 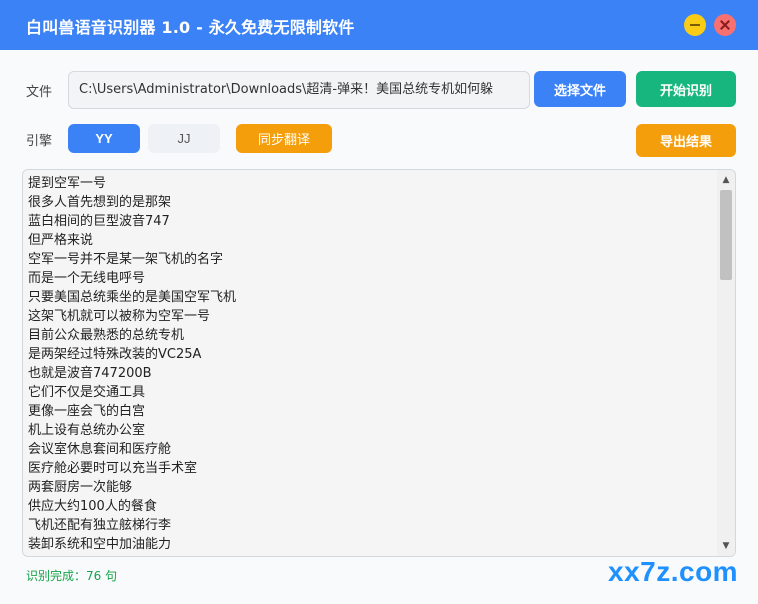 What do you see at coordinates (100, 544) in the screenshot?
I see `result-line: 装卸系统和空中加油能力` at bounding box center [100, 544].